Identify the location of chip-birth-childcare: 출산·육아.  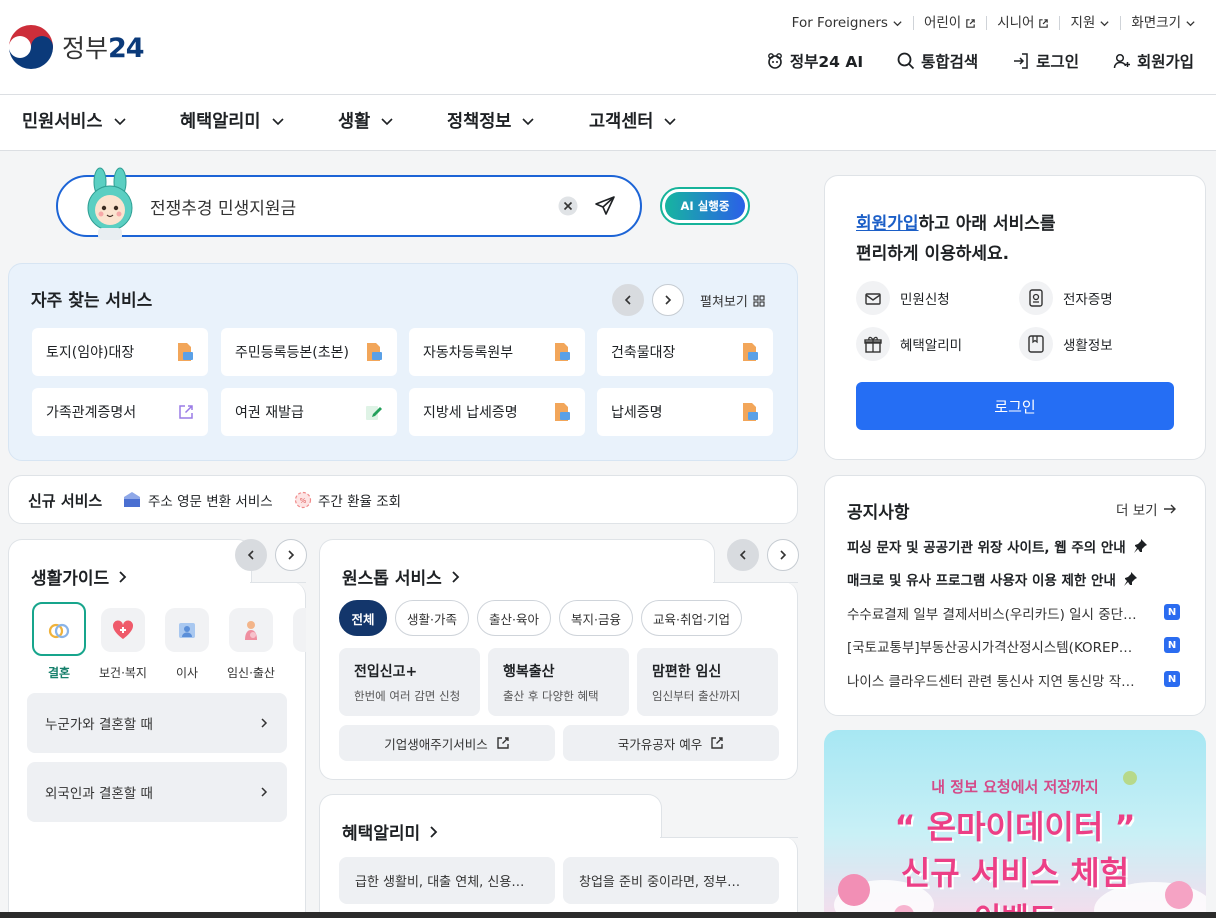
(514, 618).